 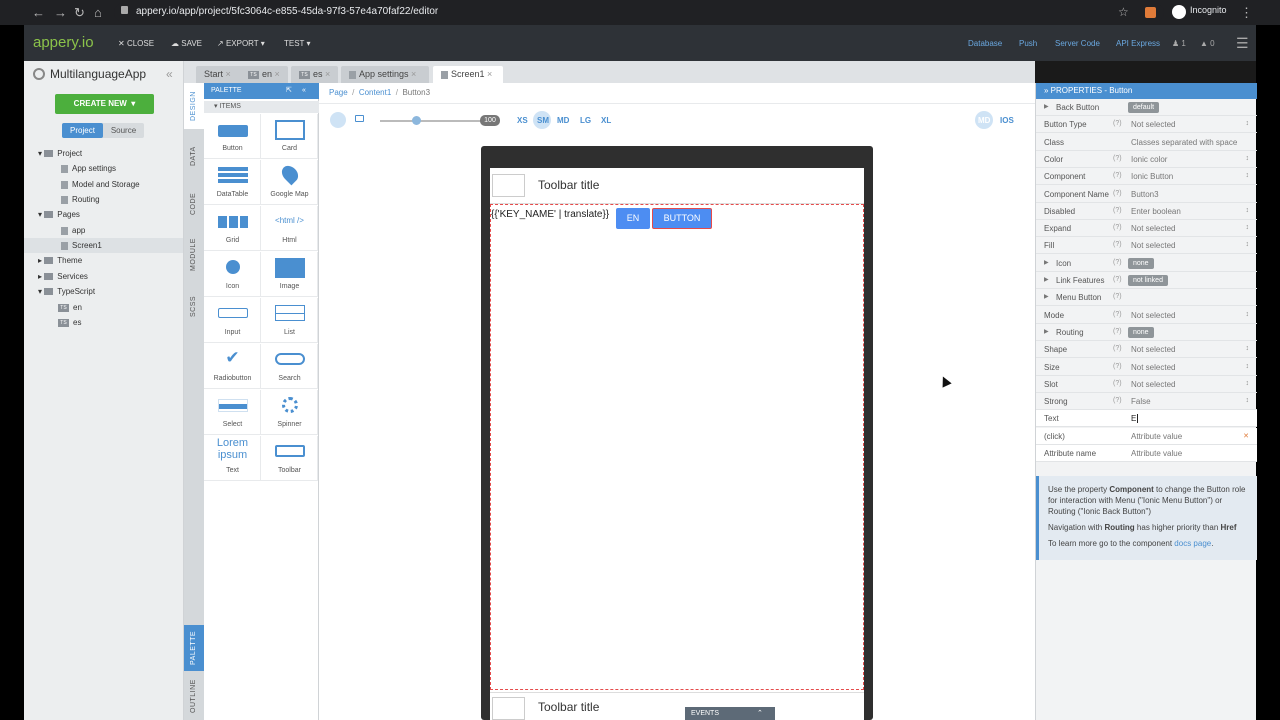 What do you see at coordinates (194, 306) in the screenshot?
I see `vtab-scss: SCSS` at bounding box center [194, 306].